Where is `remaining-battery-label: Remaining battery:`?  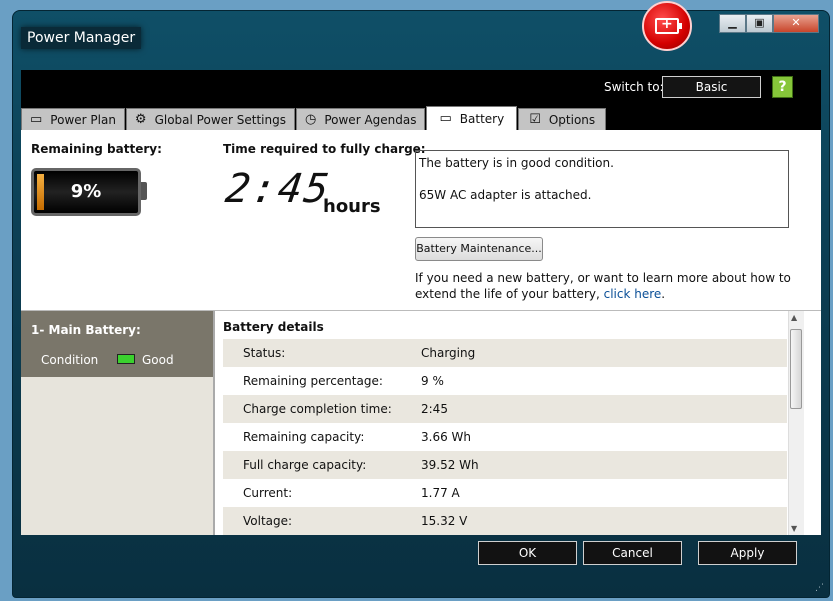
remaining-battery-label: Remaining battery: is located at coordinates (96, 149).